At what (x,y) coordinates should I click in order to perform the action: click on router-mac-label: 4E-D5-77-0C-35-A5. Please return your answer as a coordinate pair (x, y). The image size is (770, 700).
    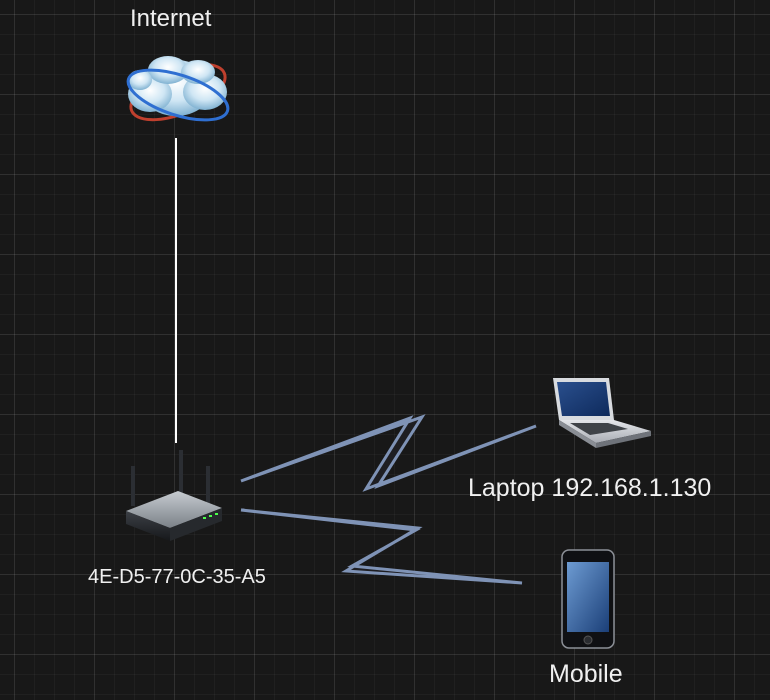
    Looking at the image, I should click on (177, 577).